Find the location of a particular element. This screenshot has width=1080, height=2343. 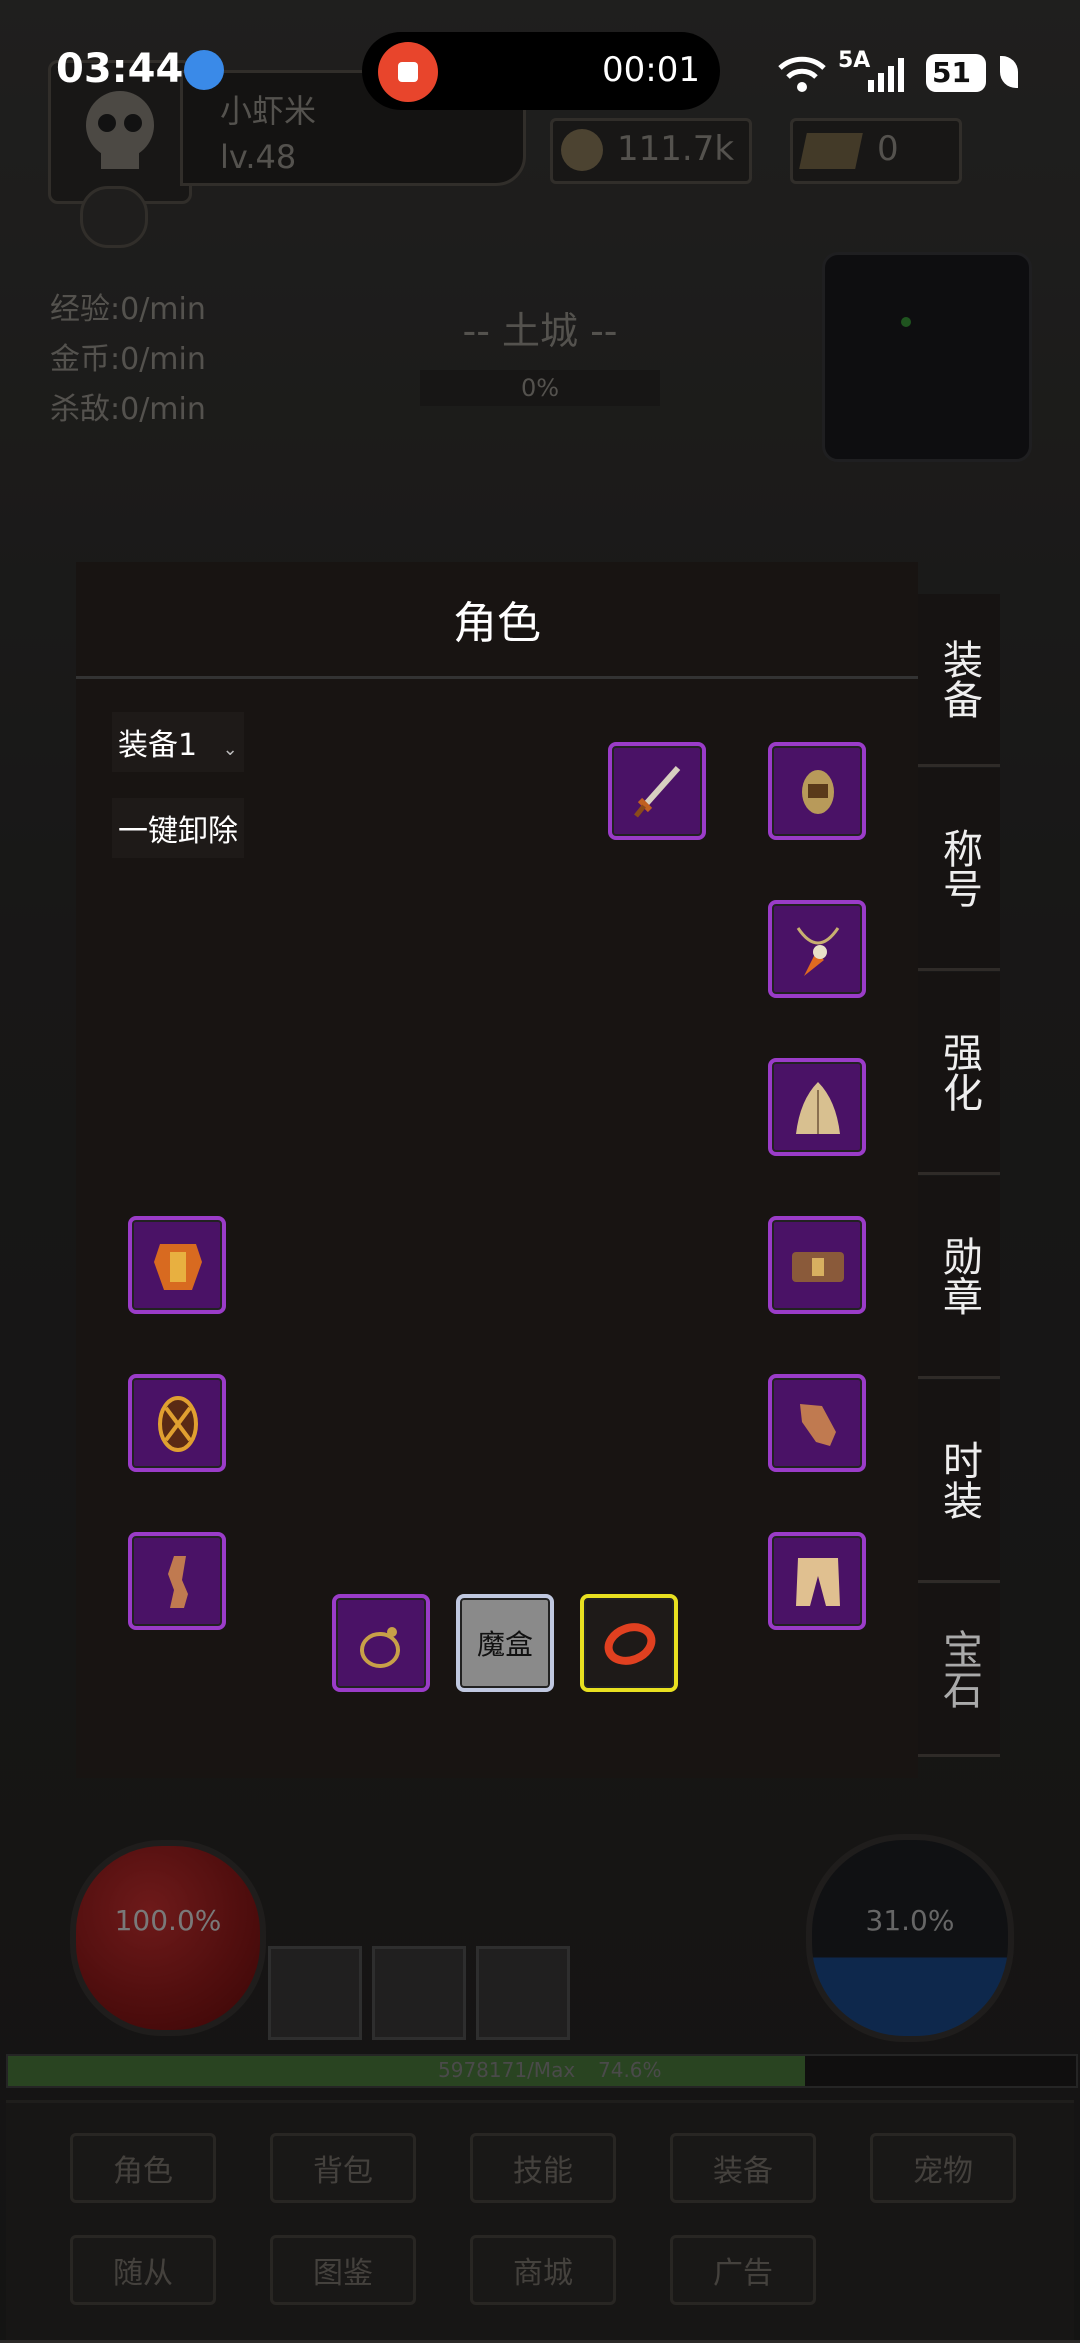

cloak-slot is located at coordinates (817, 1107).